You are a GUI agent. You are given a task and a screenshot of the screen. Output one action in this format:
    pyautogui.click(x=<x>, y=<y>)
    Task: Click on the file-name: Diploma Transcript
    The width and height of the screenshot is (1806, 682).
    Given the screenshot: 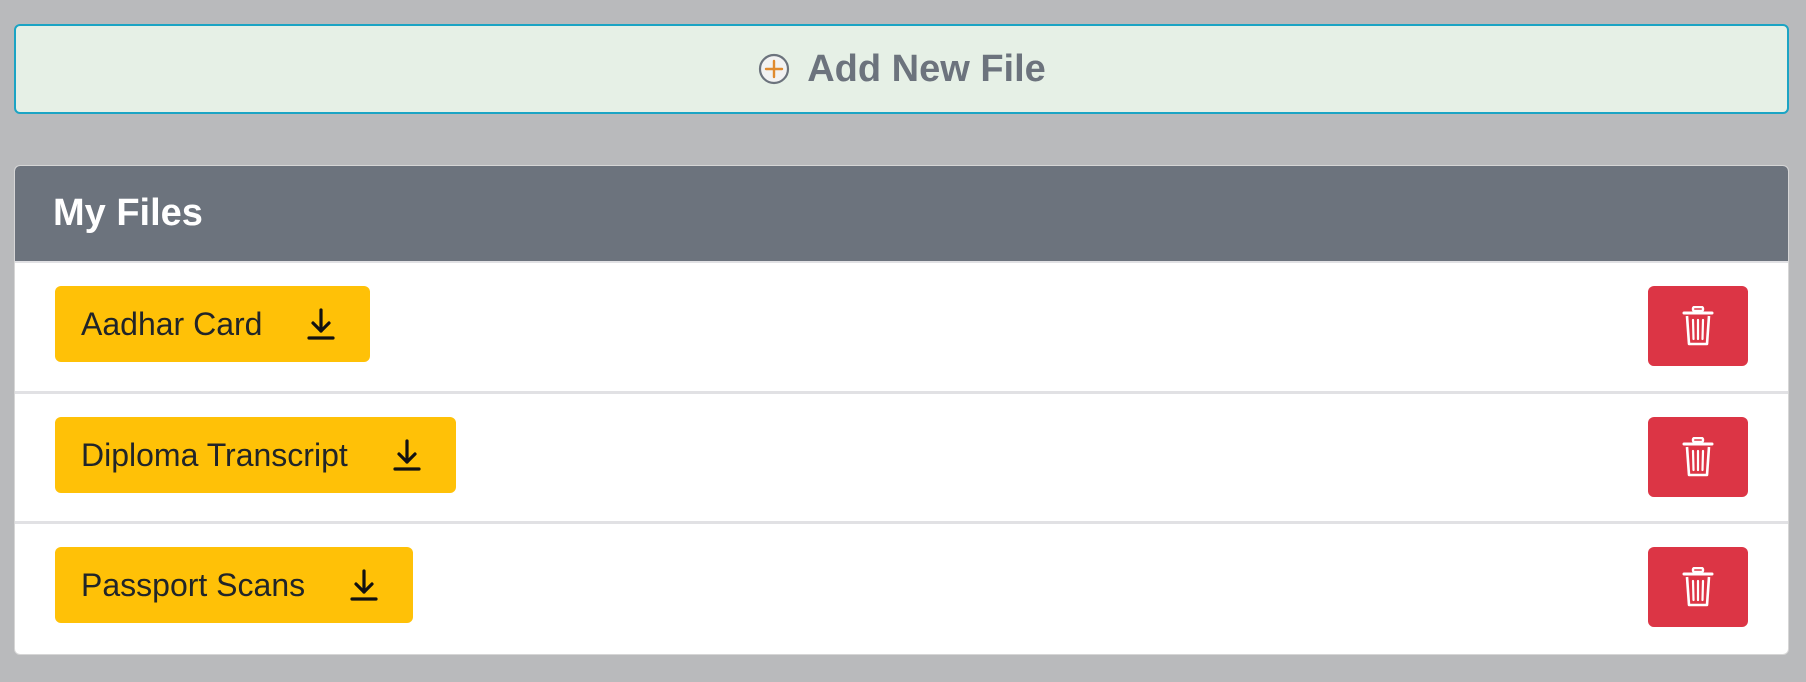 What is the action you would take?
    pyautogui.click(x=214, y=454)
    